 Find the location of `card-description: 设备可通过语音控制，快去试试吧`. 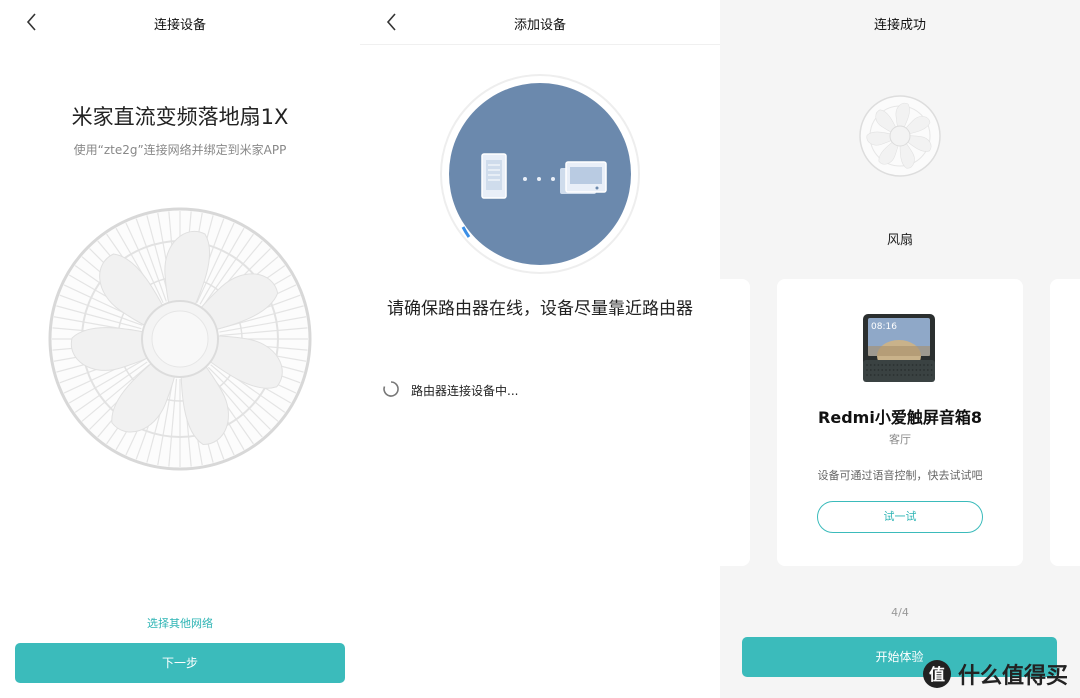

card-description: 设备可通过语音控制，快去试试吧 is located at coordinates (900, 475).